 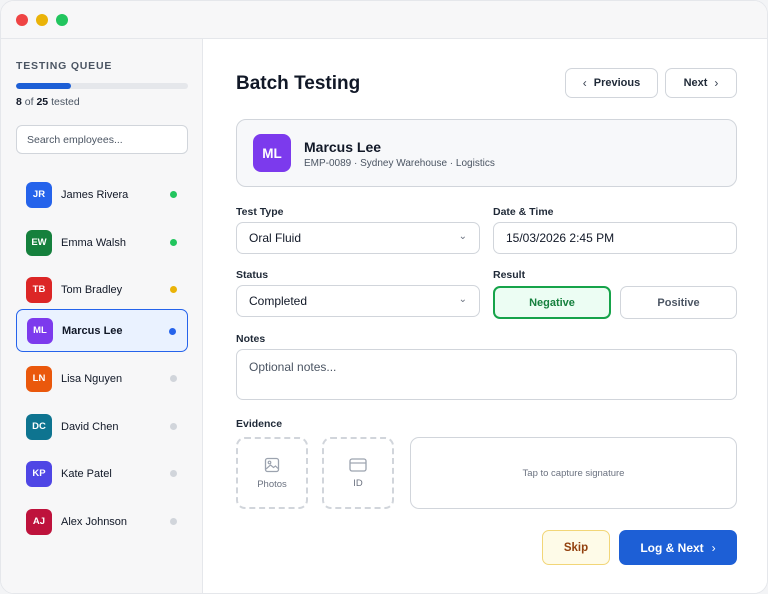 I want to click on skip-button: Skip, so click(x=576, y=547).